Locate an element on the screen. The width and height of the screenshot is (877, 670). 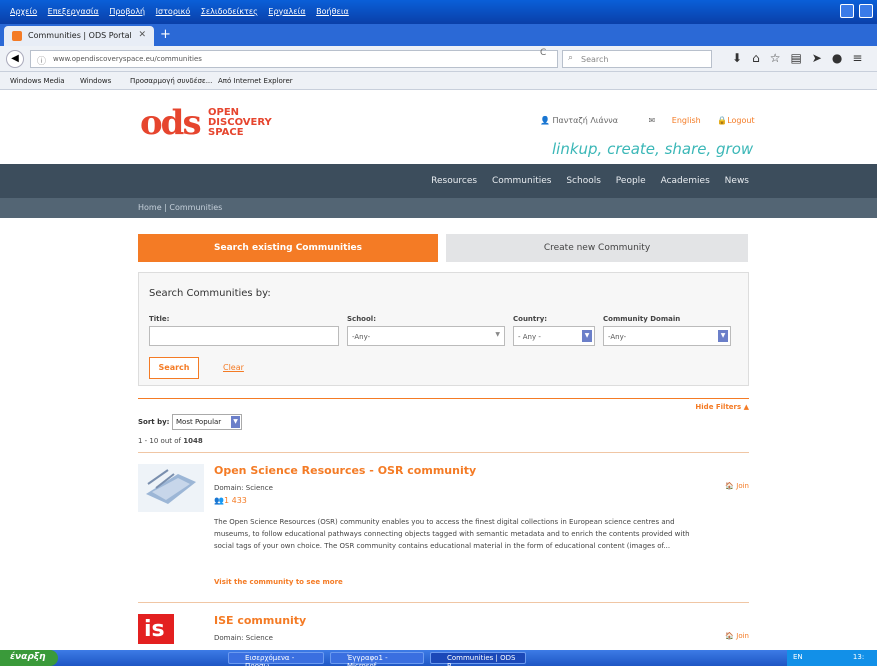
toolbar-icons: ⬇⌂☆▤➤●≡ is located at coordinates (802, 58).